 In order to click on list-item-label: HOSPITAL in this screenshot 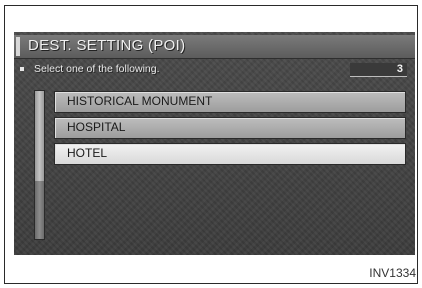, I will do `click(96, 127)`.